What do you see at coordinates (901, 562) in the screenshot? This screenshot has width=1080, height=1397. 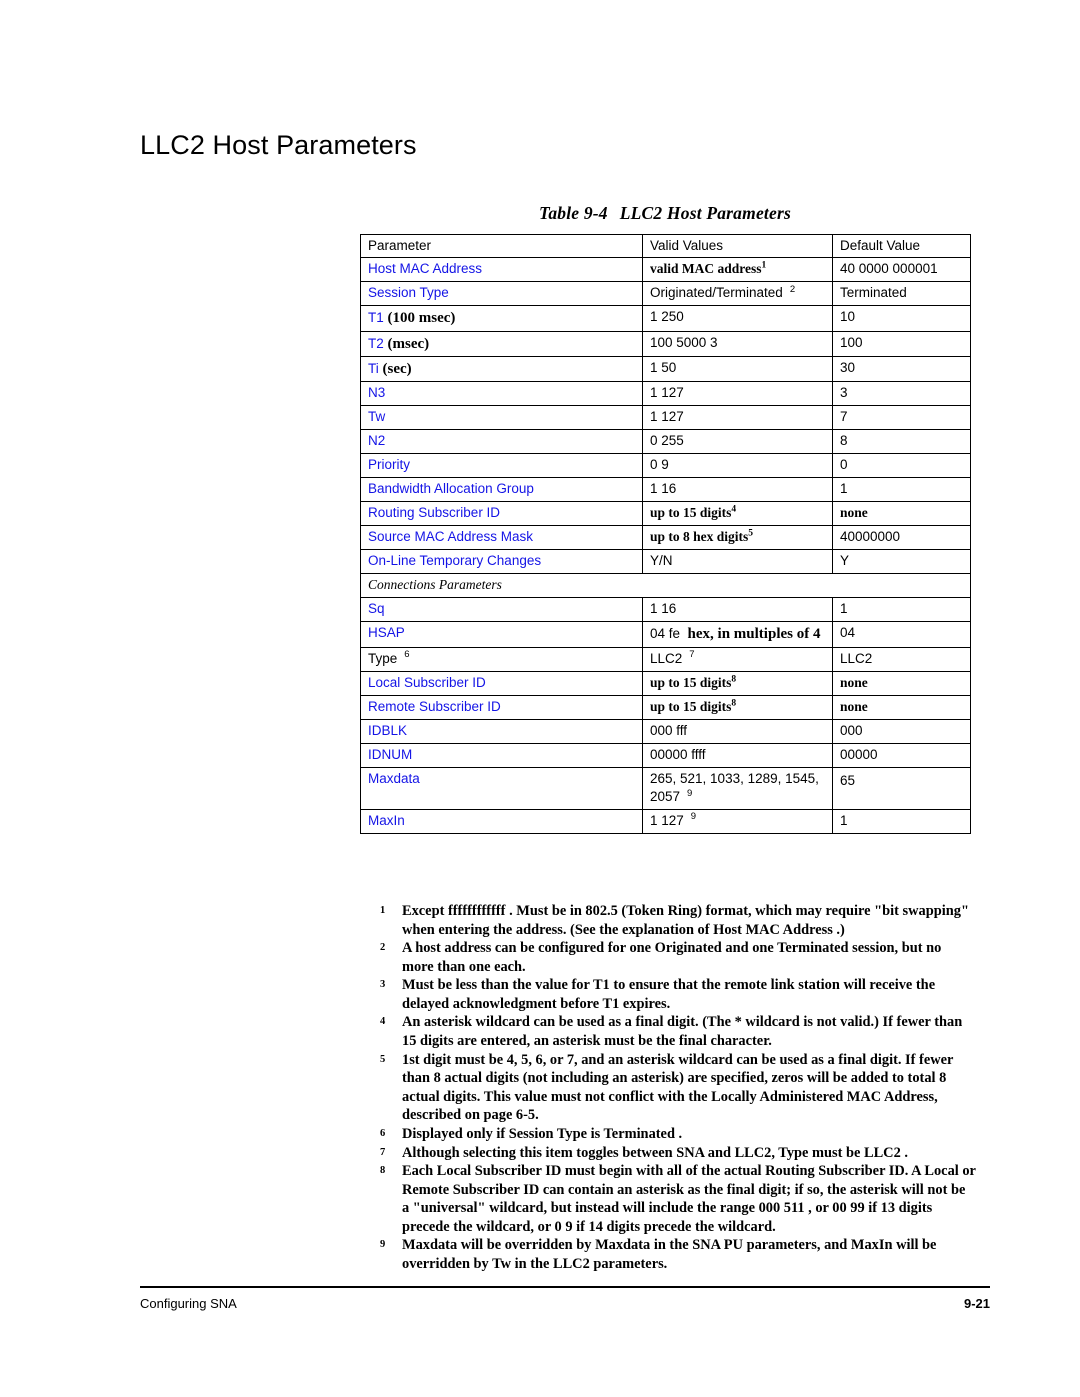 I see `default-on-line-temporary-changes: Y` at bounding box center [901, 562].